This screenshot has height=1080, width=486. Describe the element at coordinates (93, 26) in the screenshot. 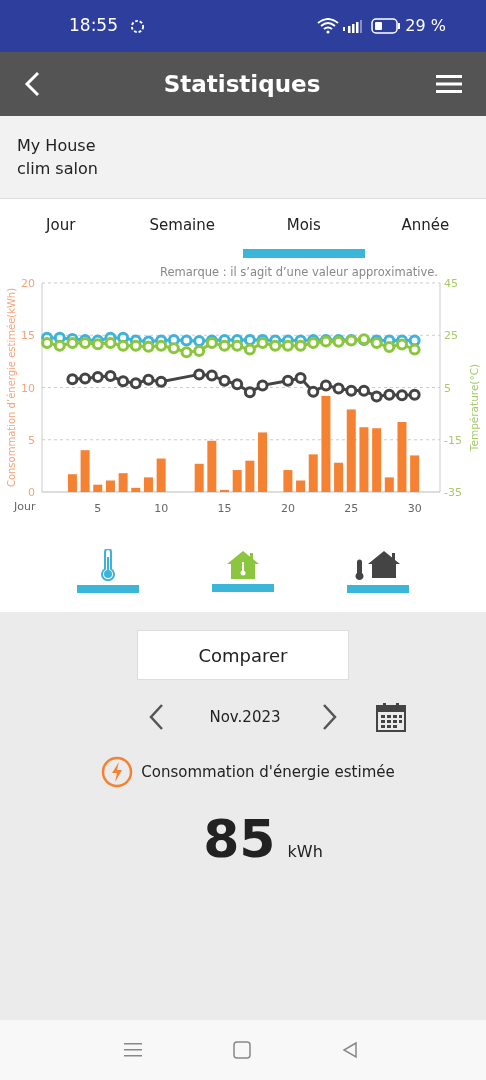

I see `clock-time: 18:55` at that location.